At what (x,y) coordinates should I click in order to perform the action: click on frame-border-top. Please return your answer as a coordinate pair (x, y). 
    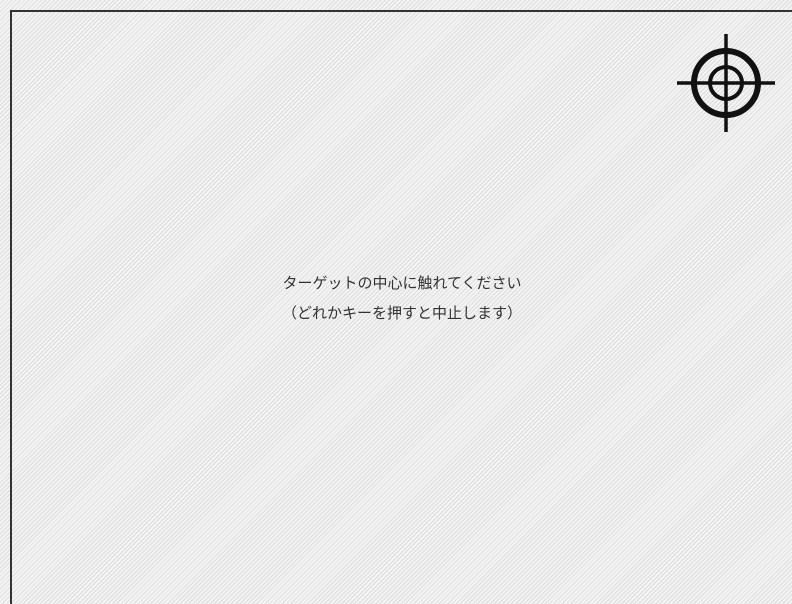
    Looking at the image, I should click on (401, 11).